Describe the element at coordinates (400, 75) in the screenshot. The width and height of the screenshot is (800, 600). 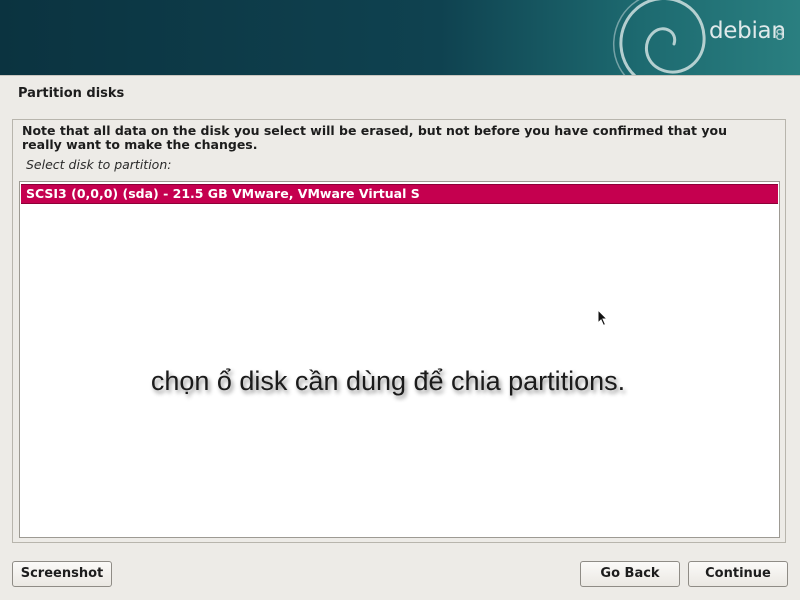
I see `header-divider` at that location.